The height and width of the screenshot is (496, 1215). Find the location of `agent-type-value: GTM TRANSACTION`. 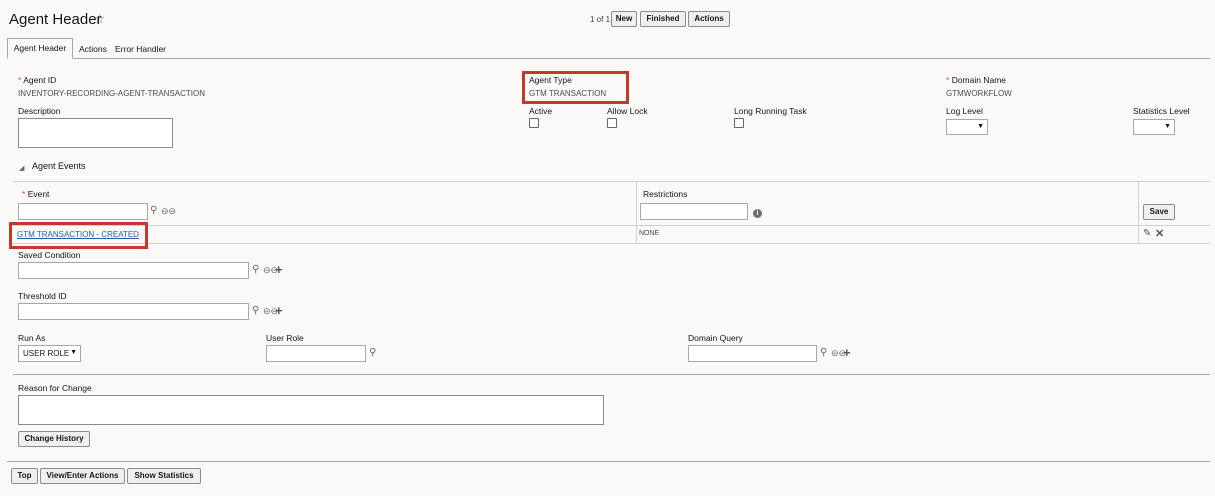

agent-type-value: GTM TRANSACTION is located at coordinates (568, 93).